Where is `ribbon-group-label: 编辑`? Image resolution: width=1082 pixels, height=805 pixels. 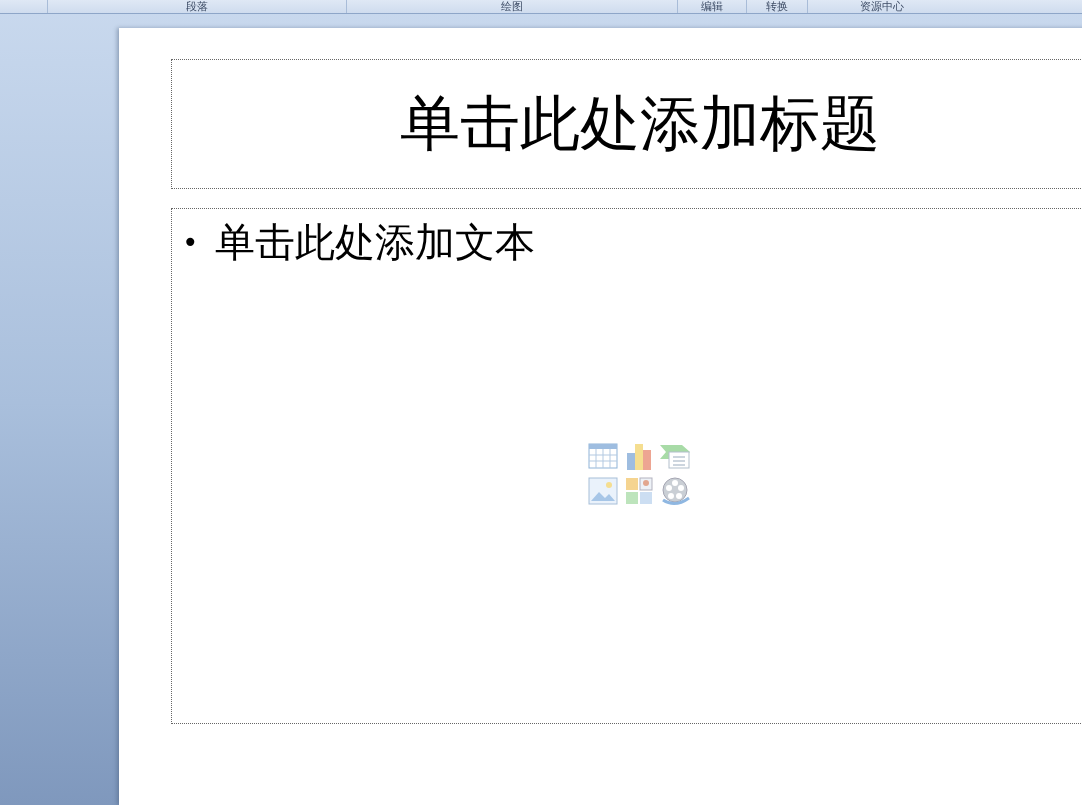
ribbon-group-label: 编辑 is located at coordinates (712, 6).